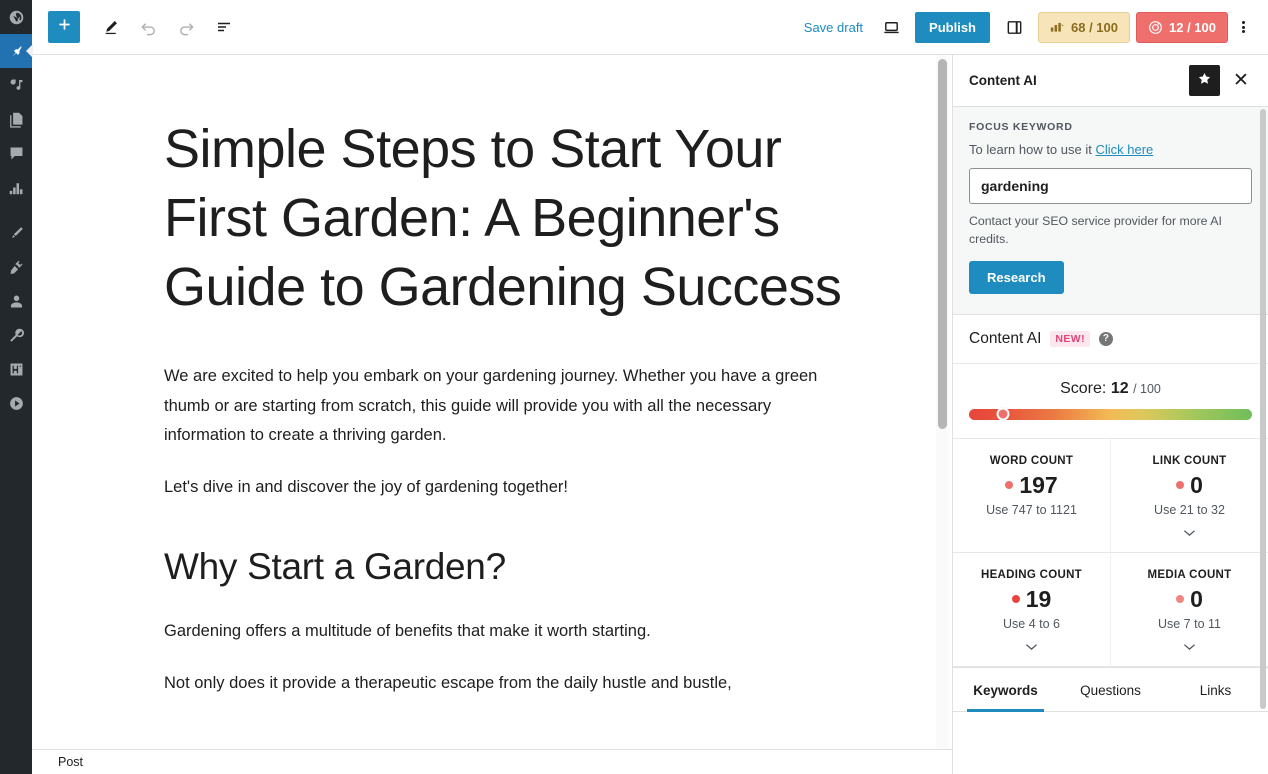 The image size is (1268, 774). I want to click on expand-media-count-button, so click(1189, 647).